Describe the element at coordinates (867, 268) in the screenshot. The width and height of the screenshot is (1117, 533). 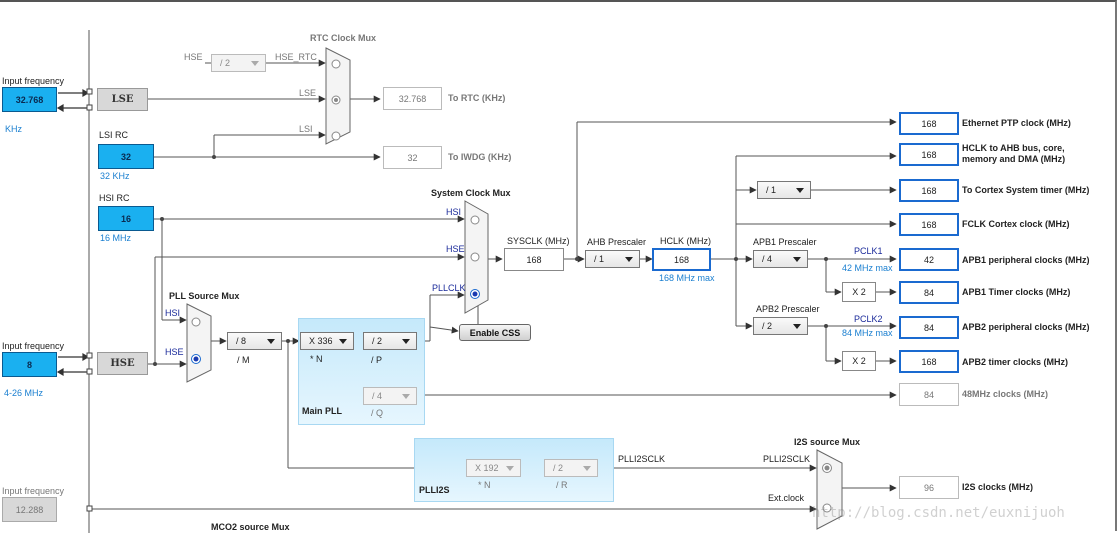
I see `pclk1-max: 42 MHz max` at that location.